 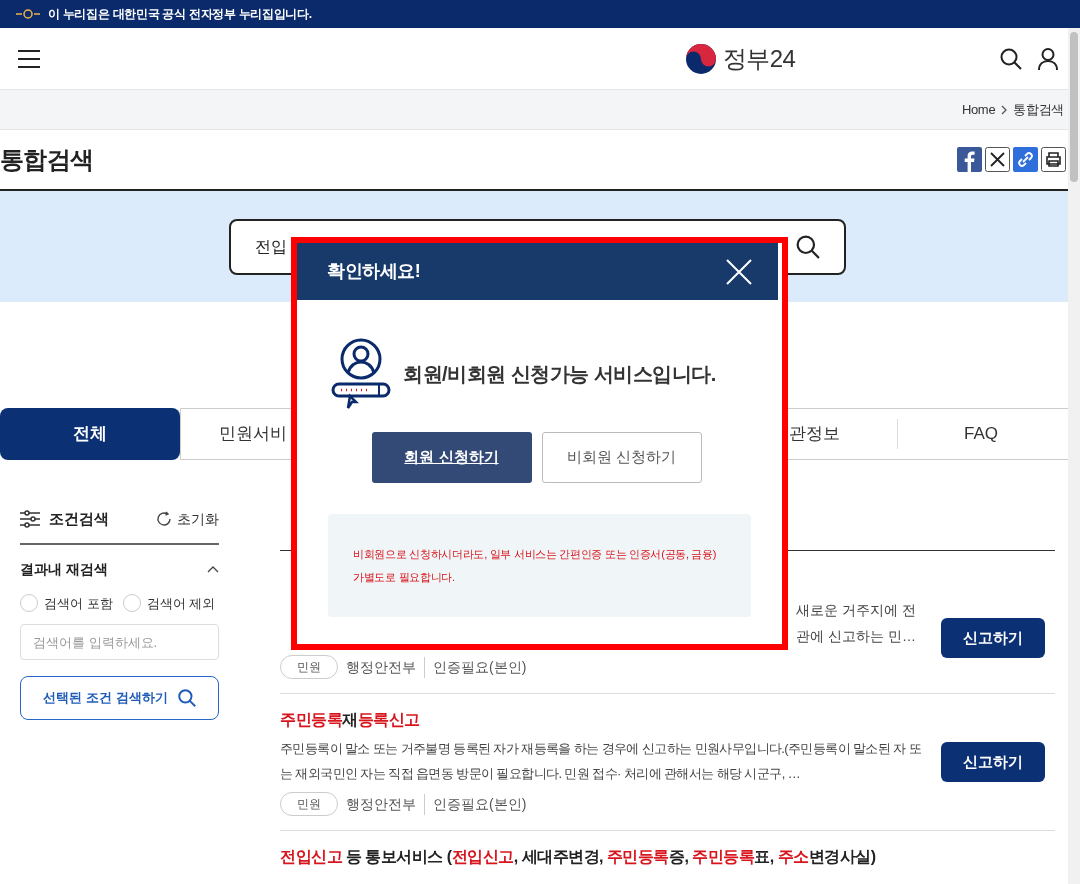 What do you see at coordinates (559, 374) in the screenshot?
I see `modal-message: 회원/비회원 신청가능 서비스입니다.` at bounding box center [559, 374].